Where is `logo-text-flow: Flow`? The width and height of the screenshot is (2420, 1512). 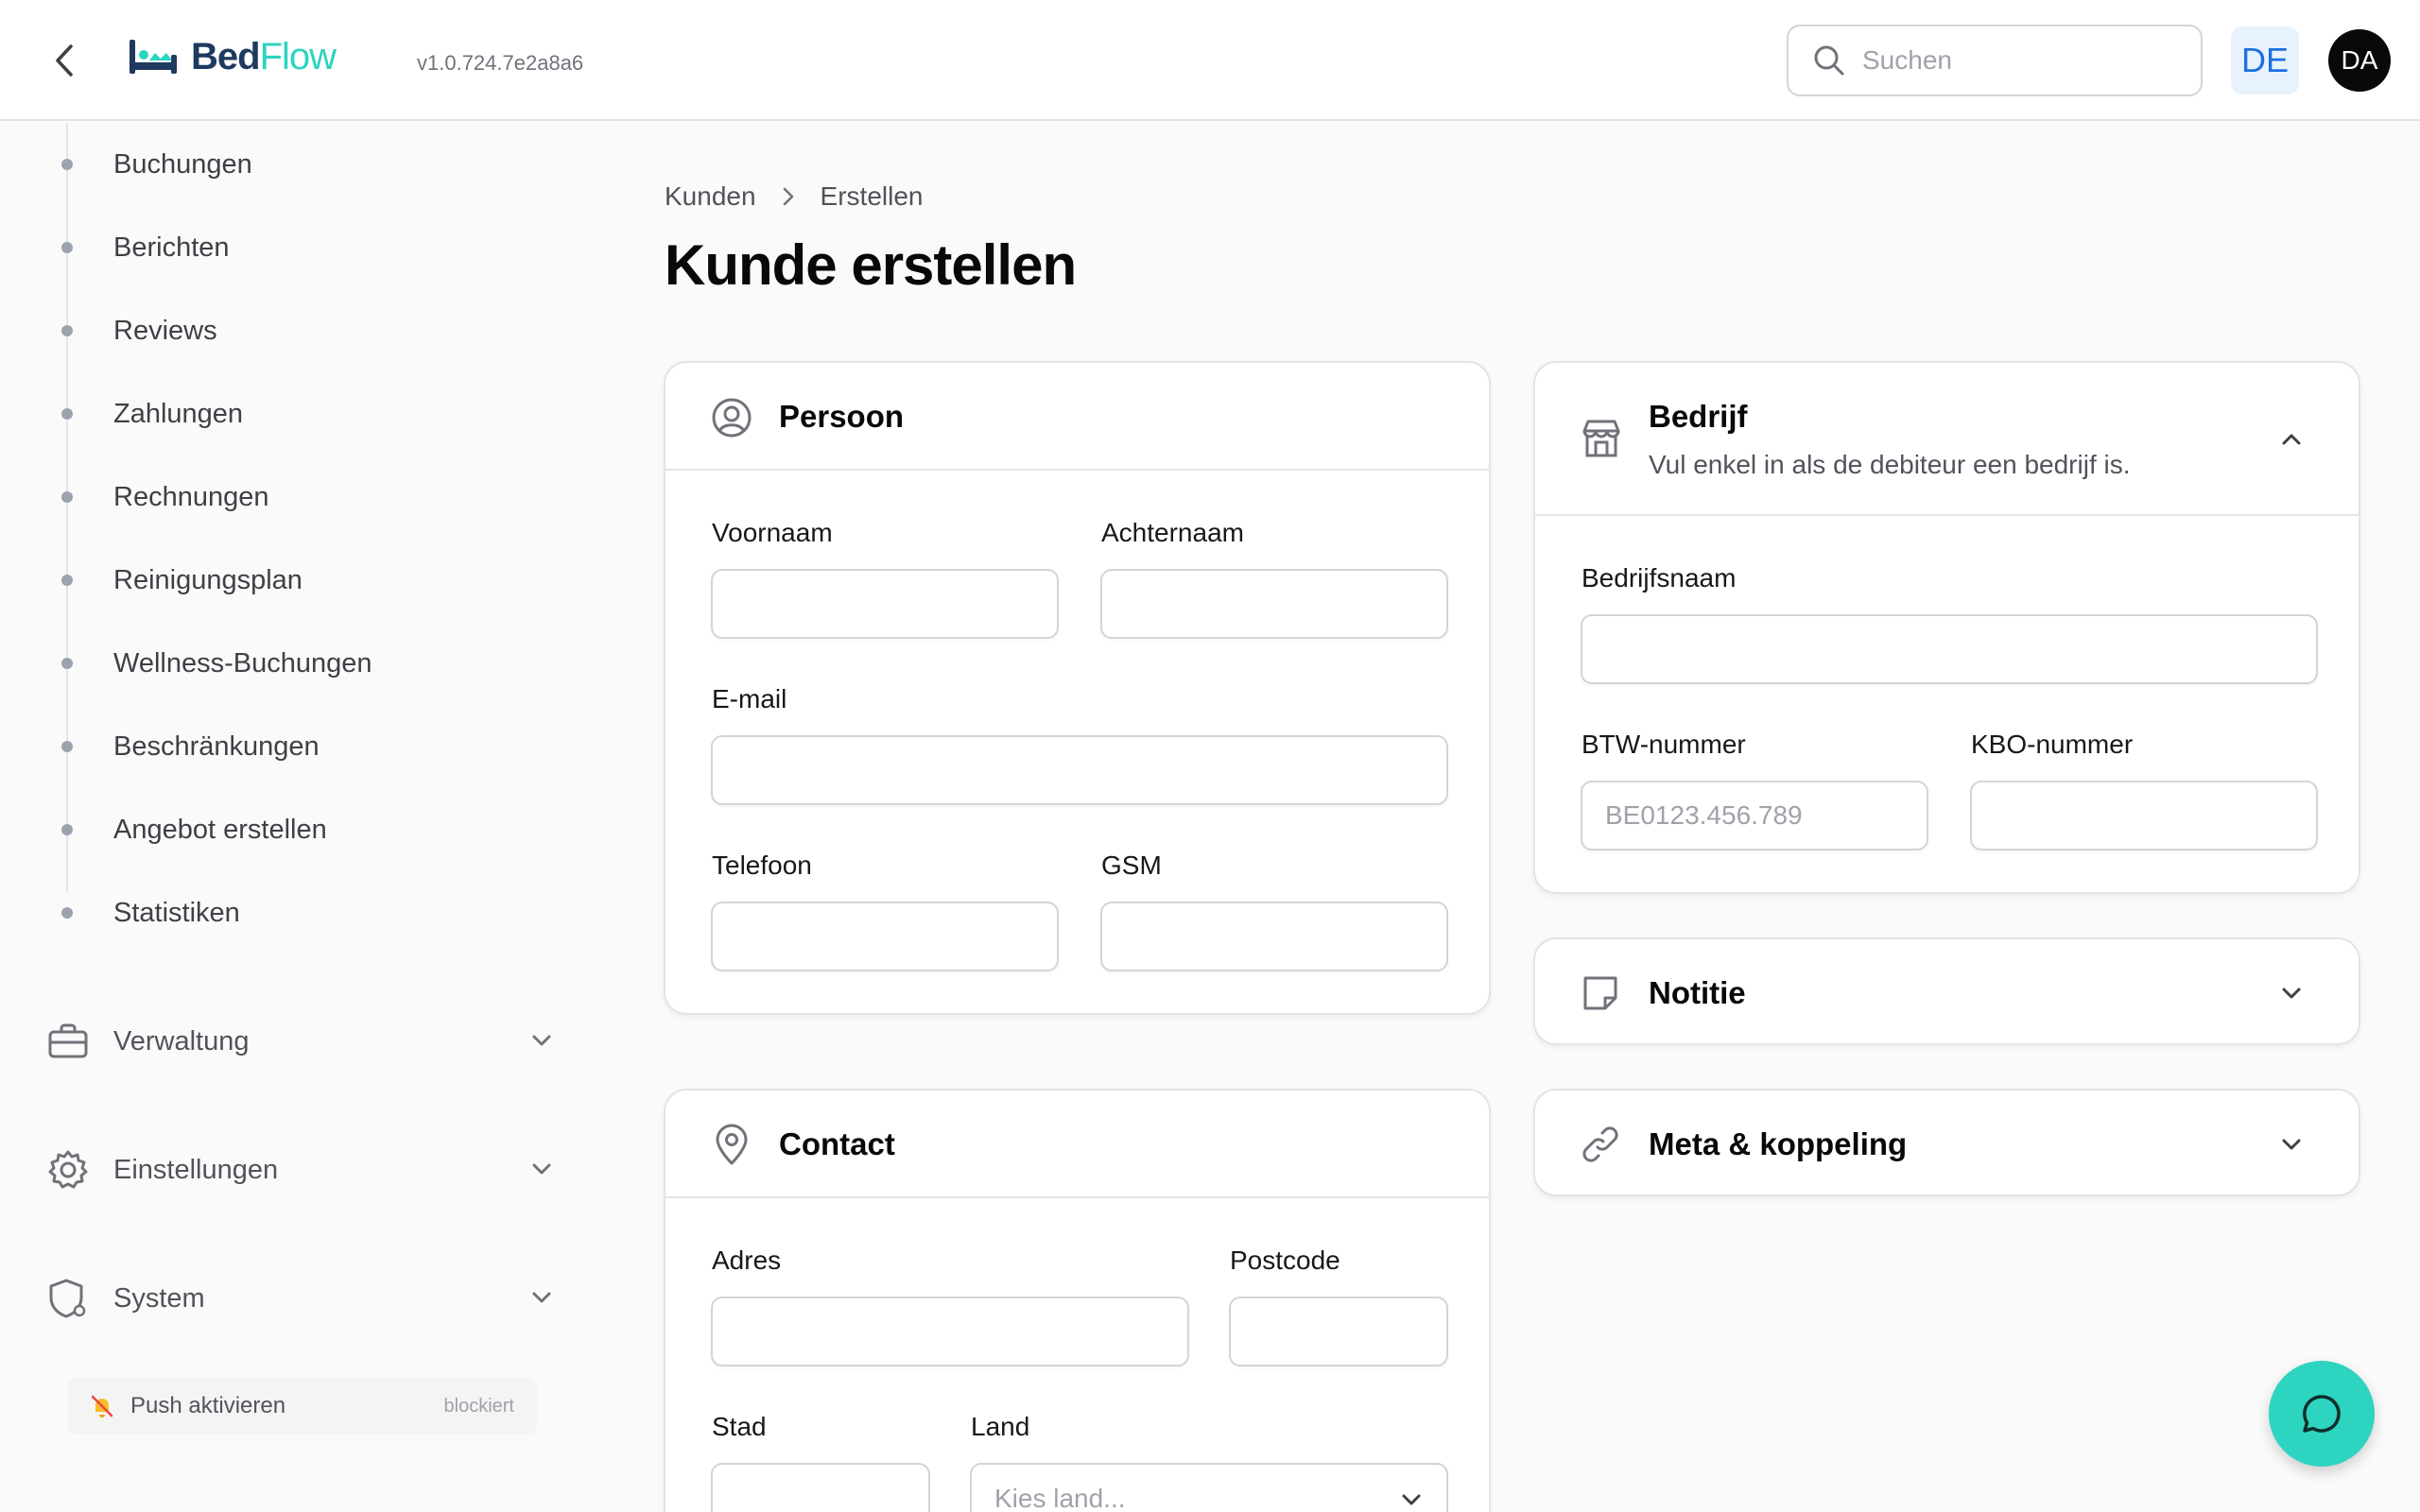 logo-text-flow: Flow is located at coordinates (298, 56).